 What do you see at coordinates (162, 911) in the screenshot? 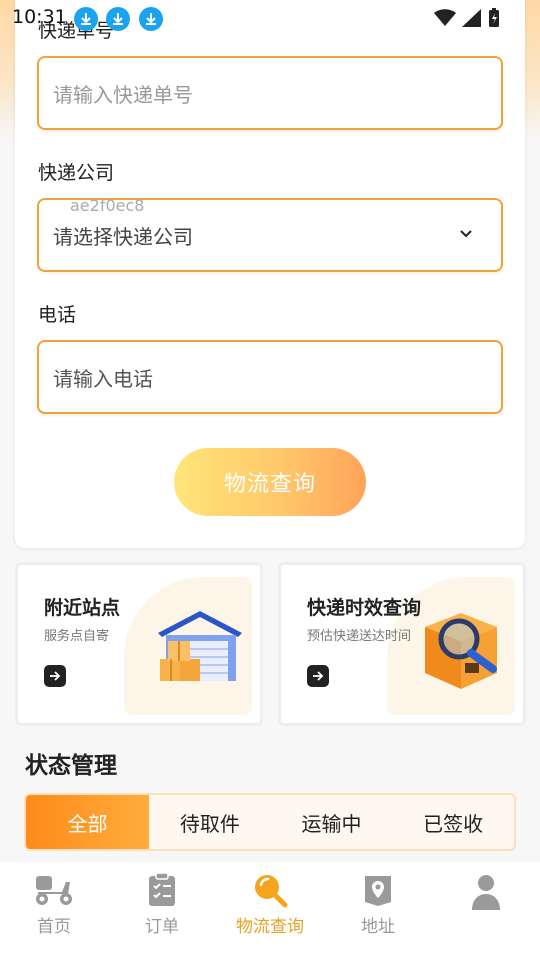
I see `nav-orders: 订单` at bounding box center [162, 911].